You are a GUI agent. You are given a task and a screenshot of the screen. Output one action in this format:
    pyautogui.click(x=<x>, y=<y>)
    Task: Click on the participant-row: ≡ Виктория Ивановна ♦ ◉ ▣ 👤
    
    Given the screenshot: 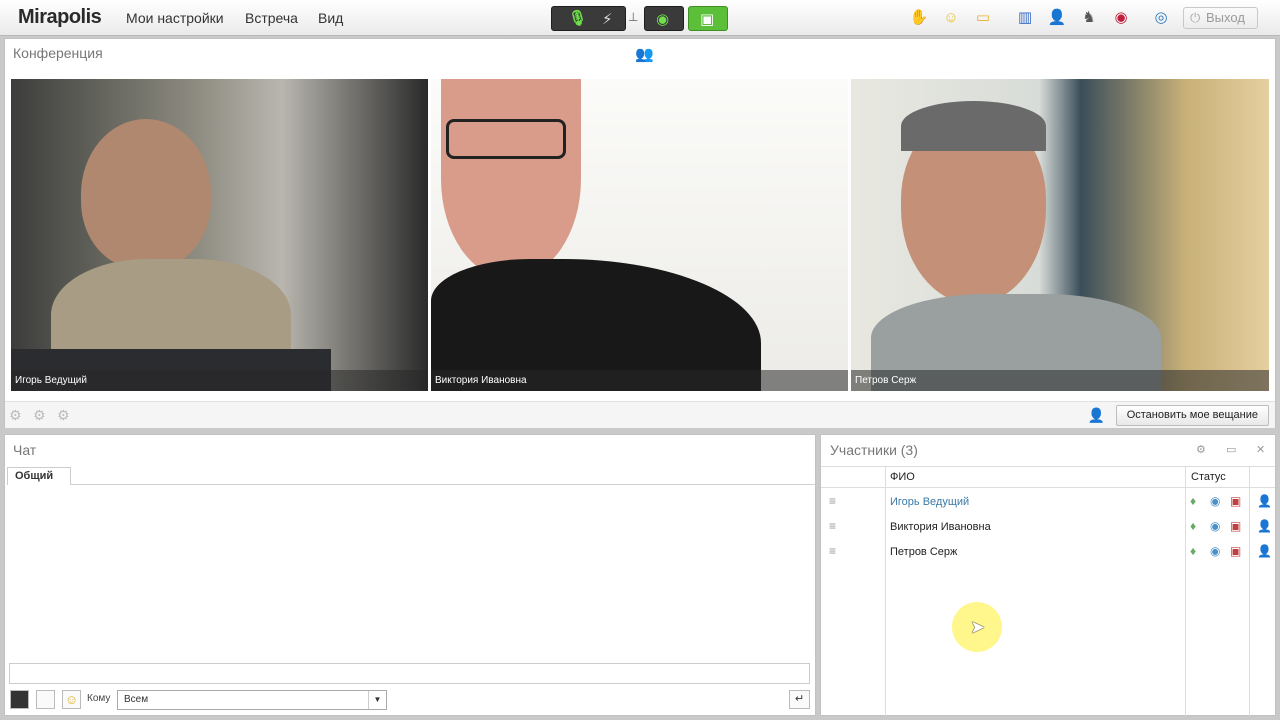 What is the action you would take?
    pyautogui.click(x=1048, y=527)
    